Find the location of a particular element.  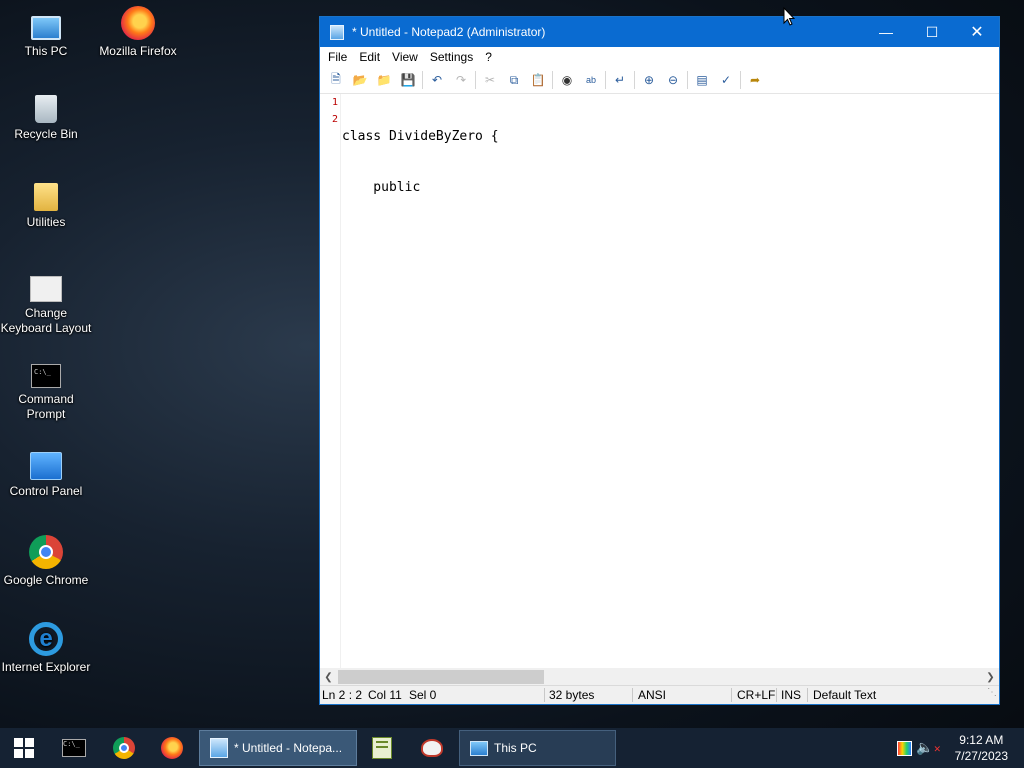

system-tray: 🔈✕ 9:12 AM 7/27/2023 is located at coordinates (959, 748).